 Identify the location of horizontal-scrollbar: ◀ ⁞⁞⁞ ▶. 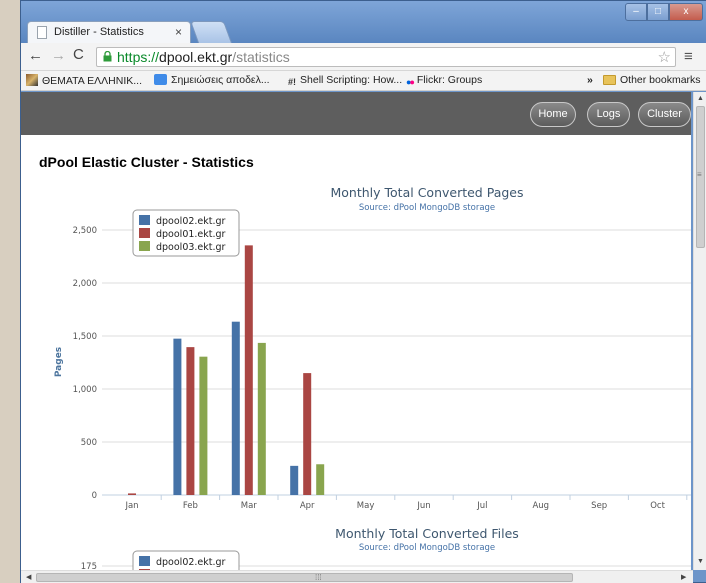
(357, 576).